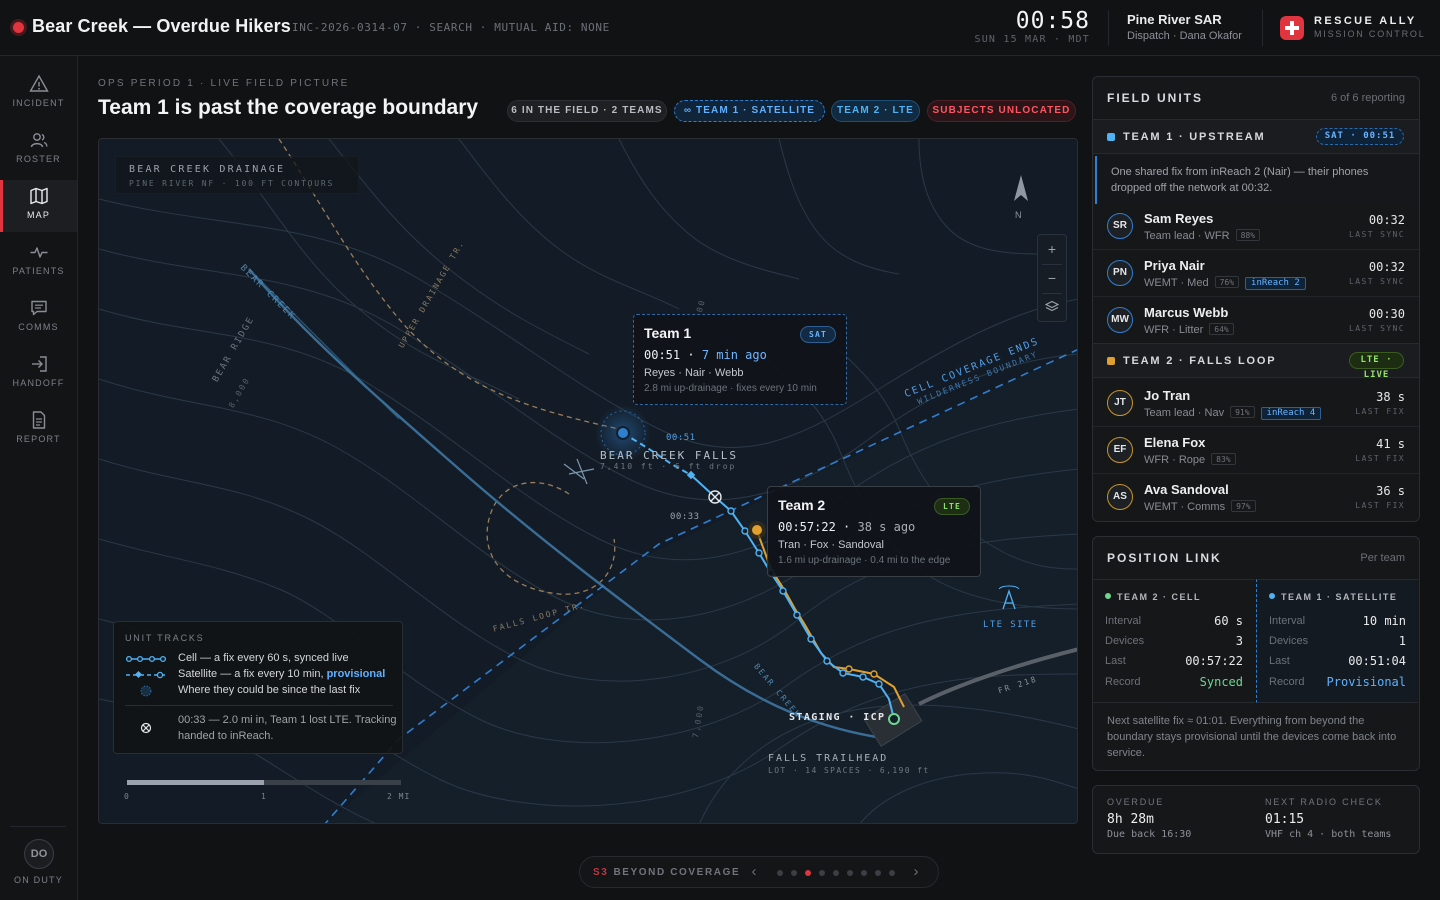 The width and height of the screenshot is (1440, 900). Describe the element at coordinates (1390, 491) in the screenshot. I see `member-time: 36 s` at that location.